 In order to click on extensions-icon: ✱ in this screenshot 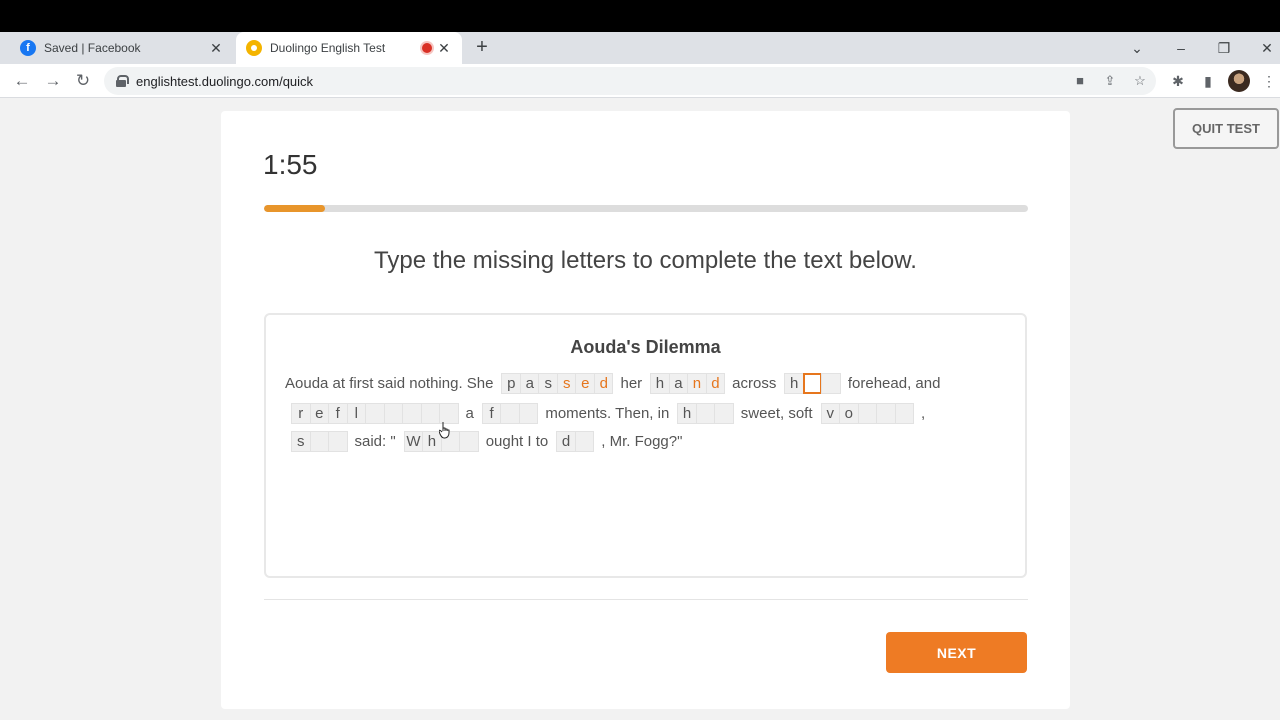, I will do `click(1178, 81)`.